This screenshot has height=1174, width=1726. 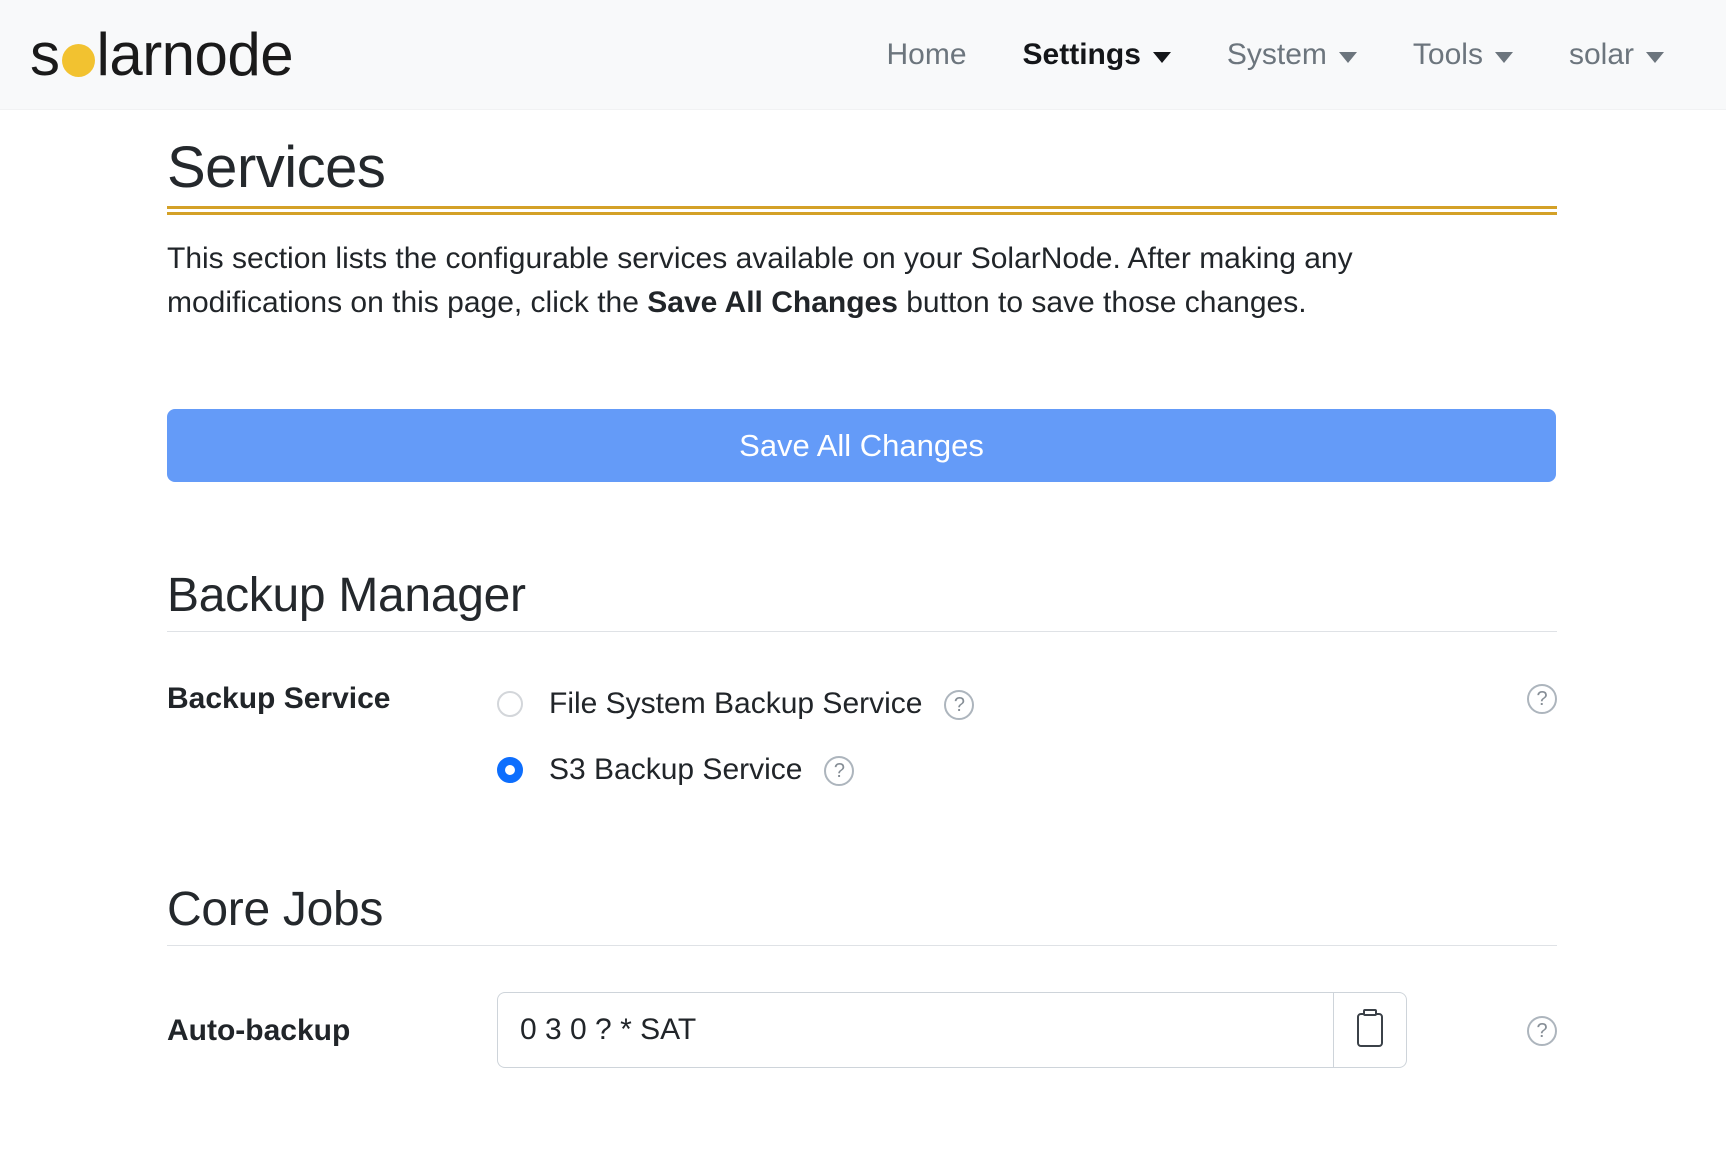 I want to click on backup-service-label: Backup Service, so click(x=279, y=699).